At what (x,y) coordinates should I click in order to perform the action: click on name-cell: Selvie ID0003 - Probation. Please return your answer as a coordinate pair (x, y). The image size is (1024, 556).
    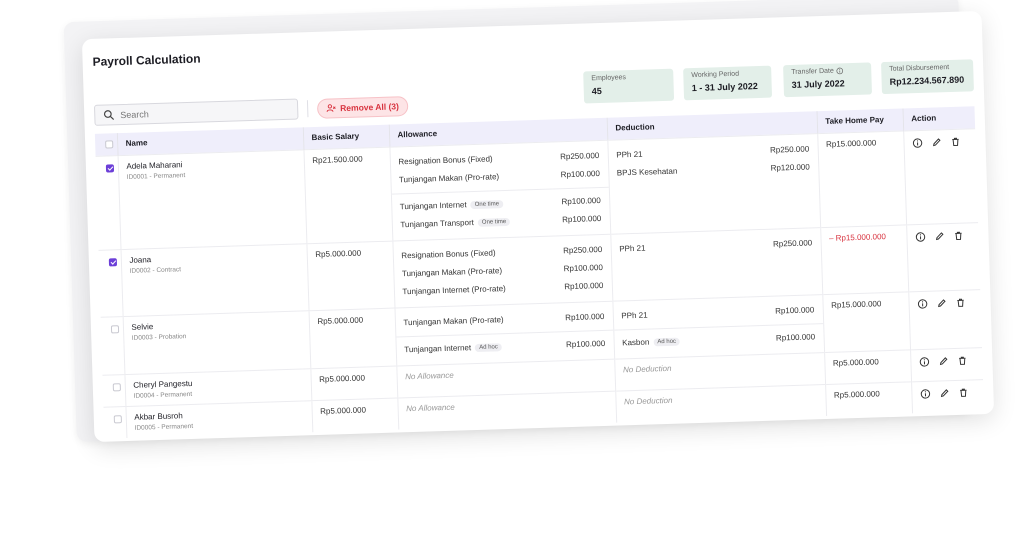
    Looking at the image, I should click on (216, 342).